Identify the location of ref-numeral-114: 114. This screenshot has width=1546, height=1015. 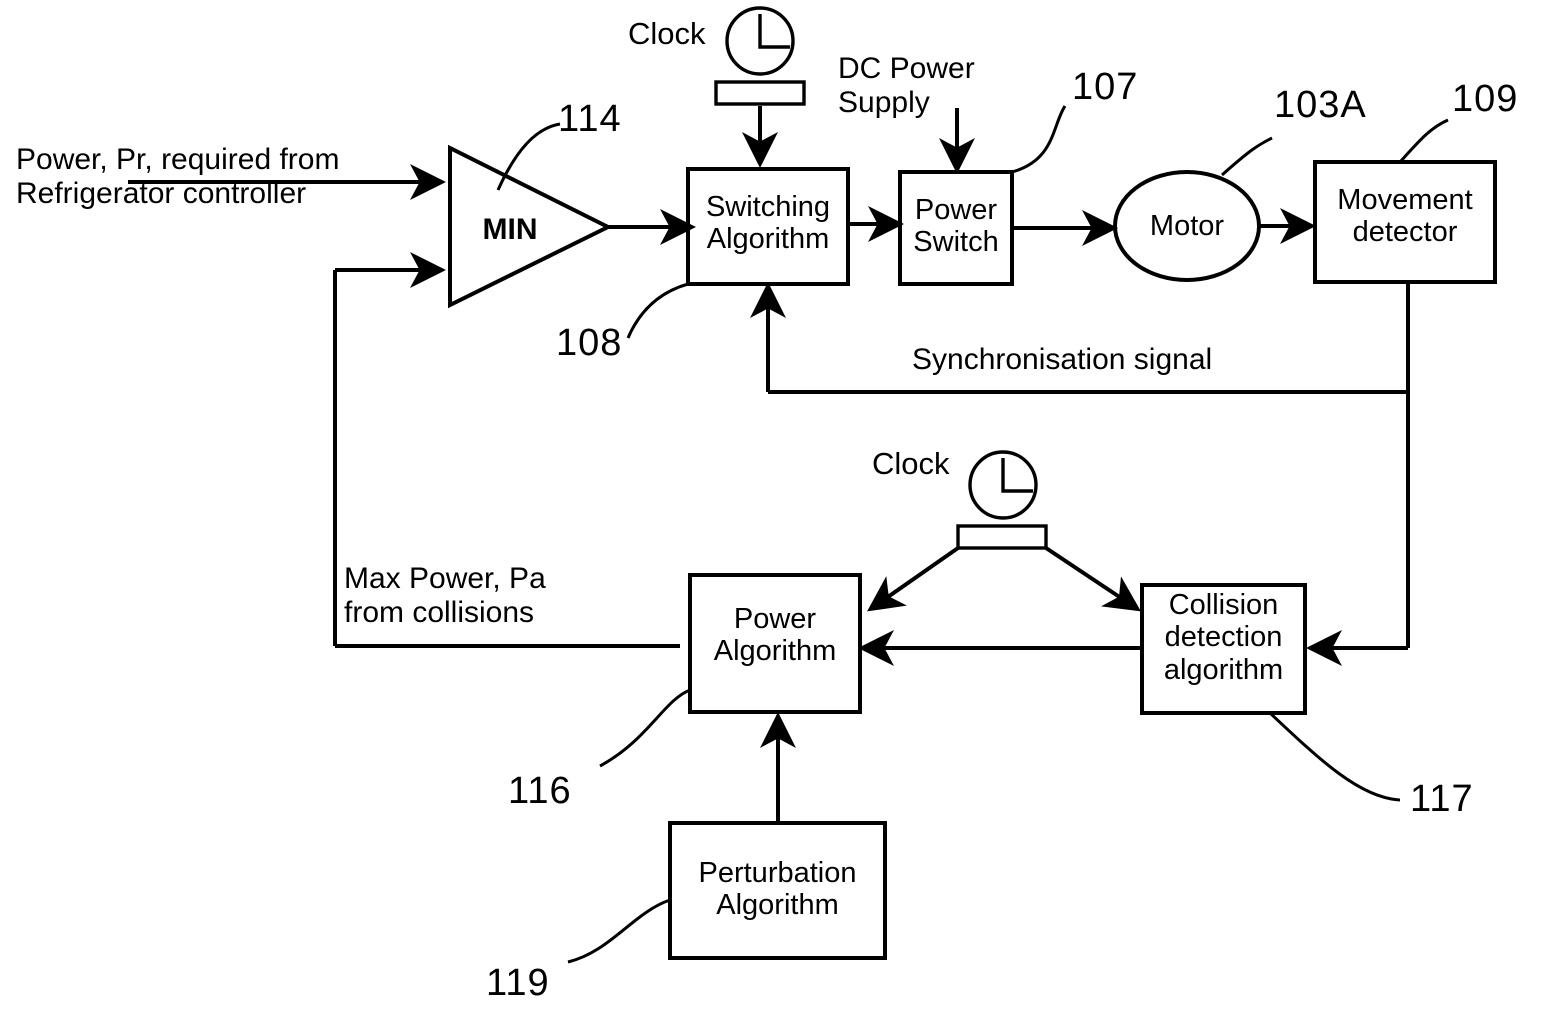
(590, 119).